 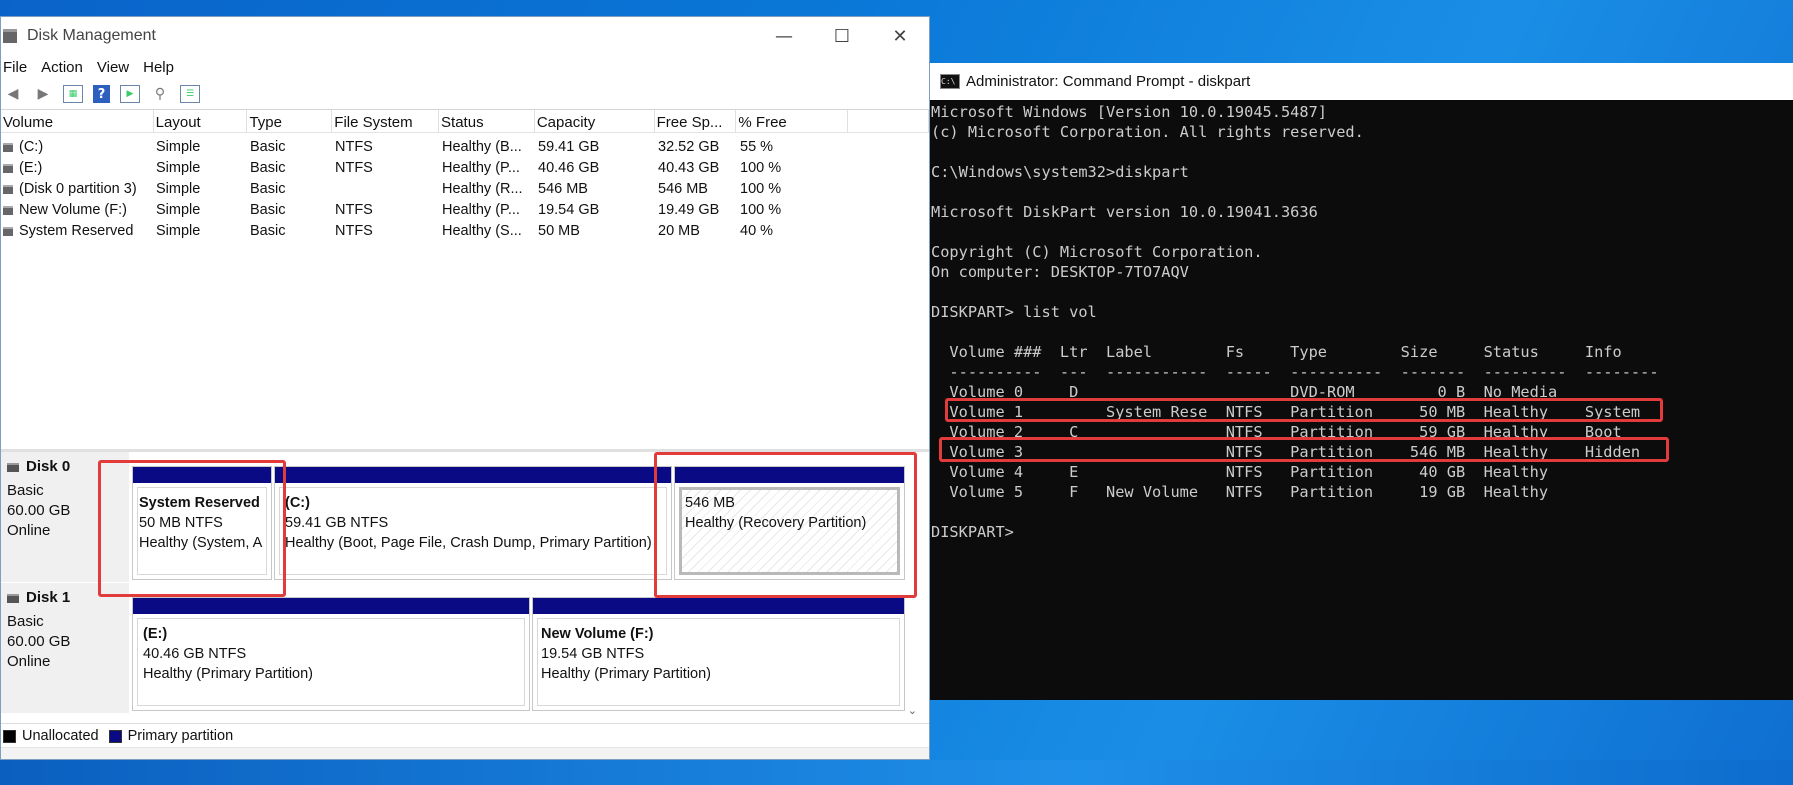 What do you see at coordinates (101, 94) in the screenshot?
I see `help-icon: ?` at bounding box center [101, 94].